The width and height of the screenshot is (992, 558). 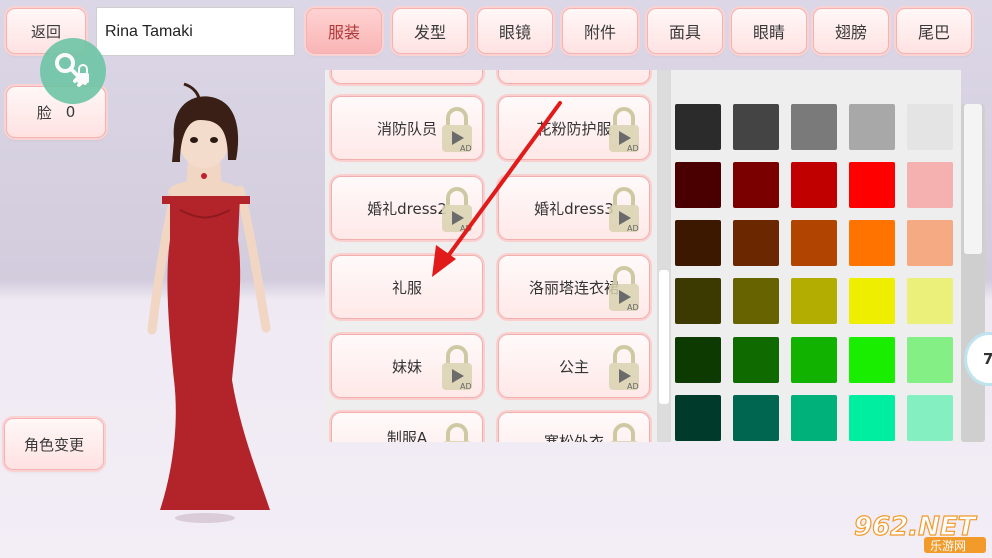 I want to click on tab-tail: 尾巴, so click(x=934, y=31).